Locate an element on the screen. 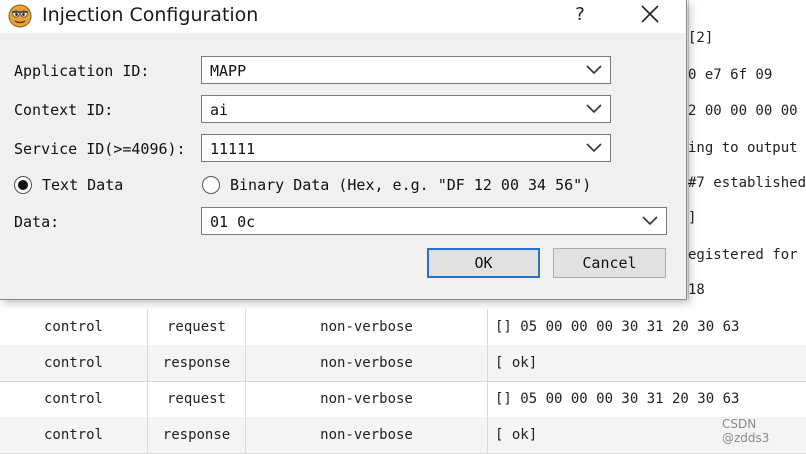 This screenshot has width=806, height=454. app-icon is located at coordinates (20, 16).